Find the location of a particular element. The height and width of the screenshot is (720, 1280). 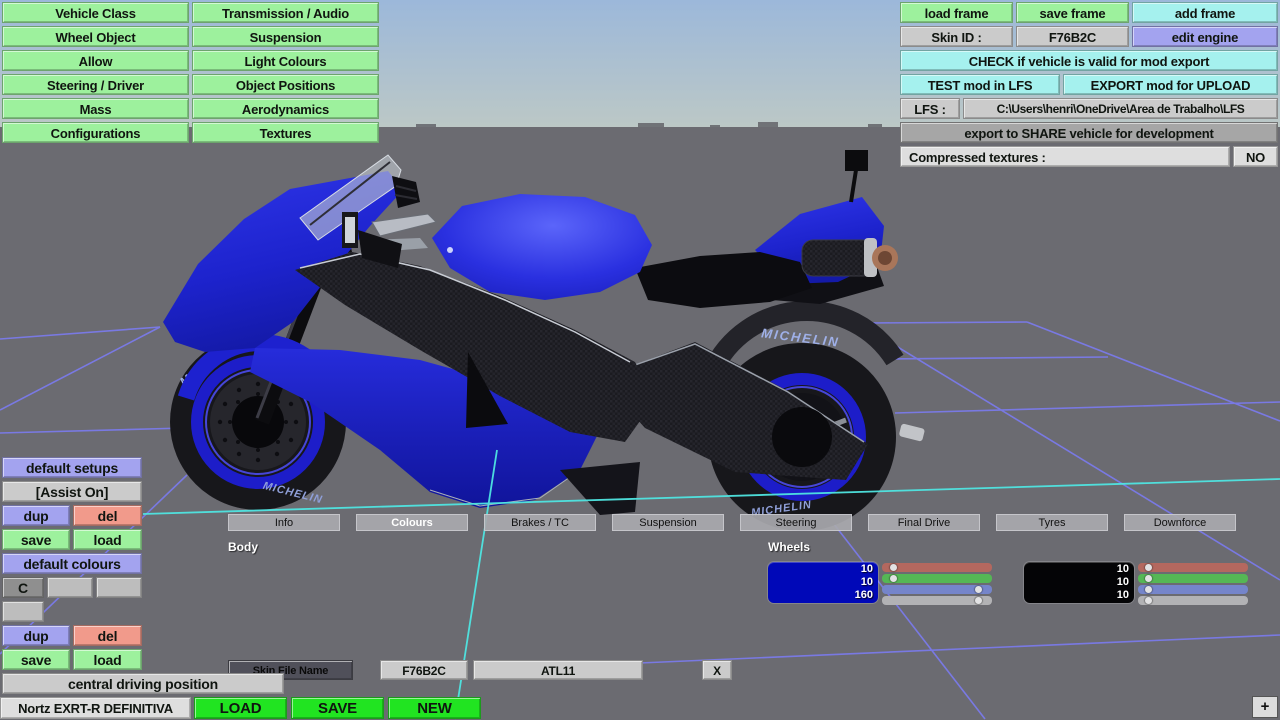

menu-allow: Allow is located at coordinates (95, 60).